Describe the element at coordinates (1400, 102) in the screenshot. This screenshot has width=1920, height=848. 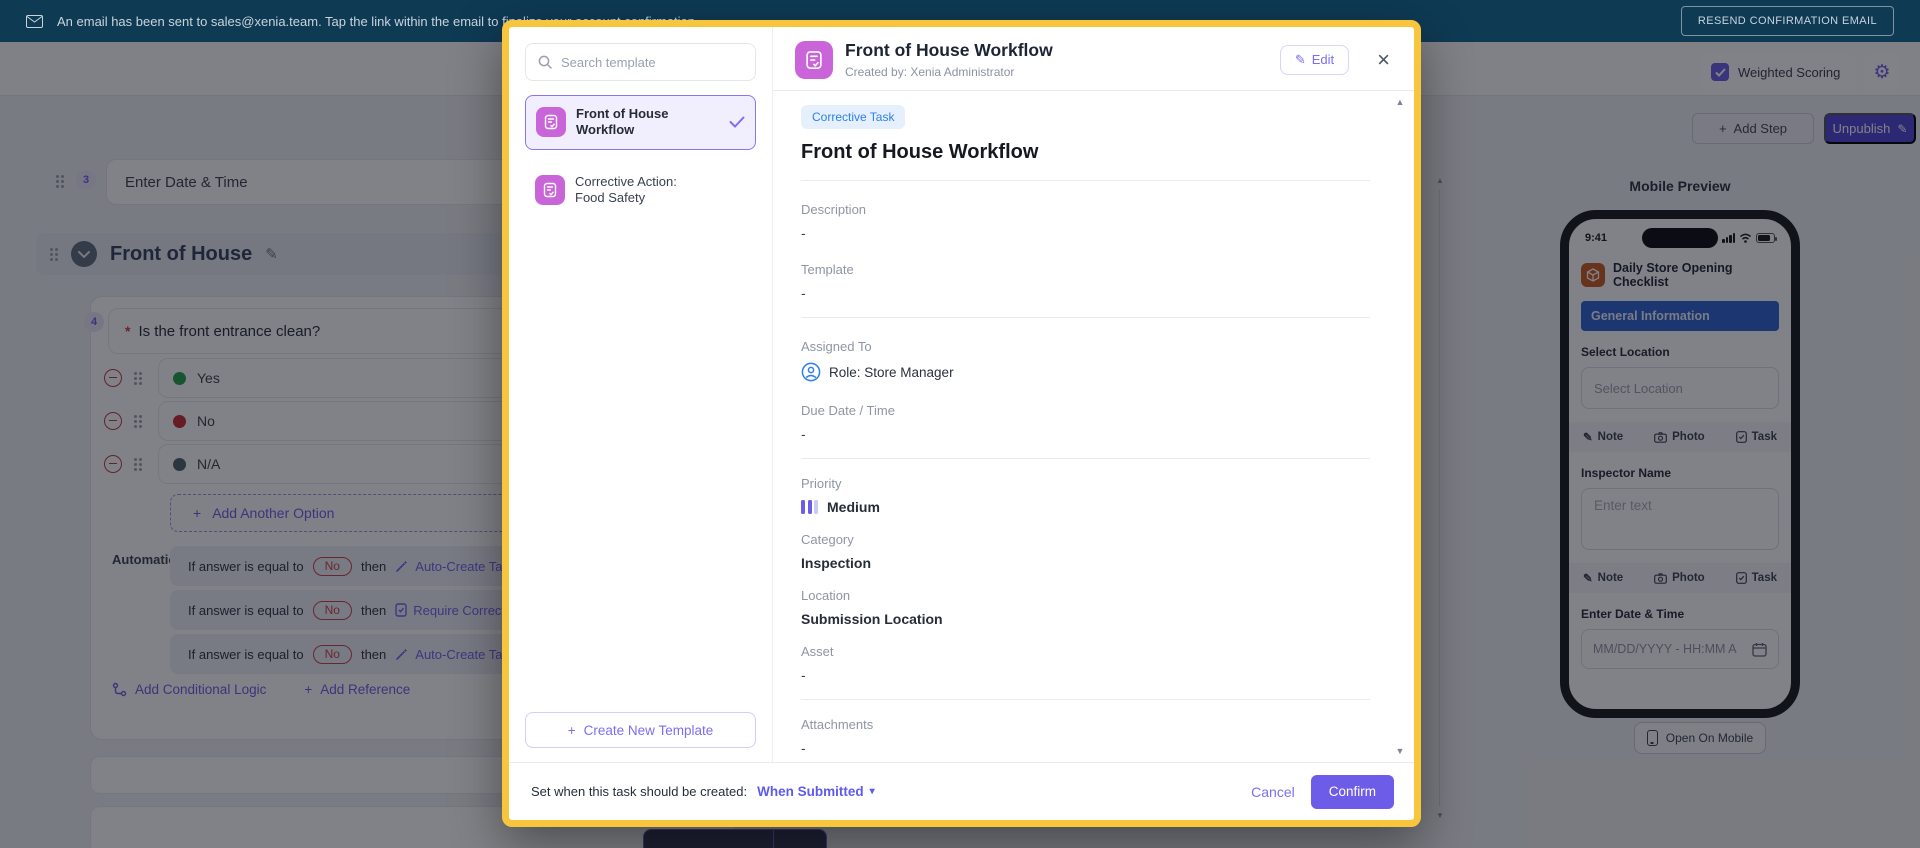
I see `scroll-up-icon: ▲` at that location.